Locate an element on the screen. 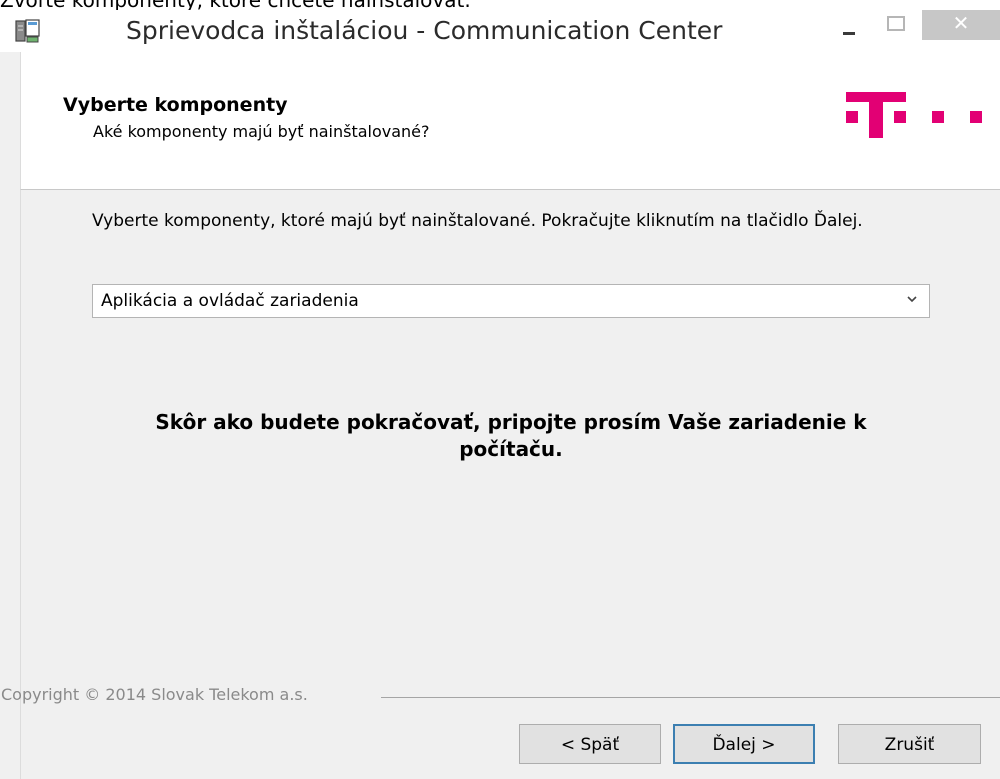  close-button: ✕ is located at coordinates (961, 25).